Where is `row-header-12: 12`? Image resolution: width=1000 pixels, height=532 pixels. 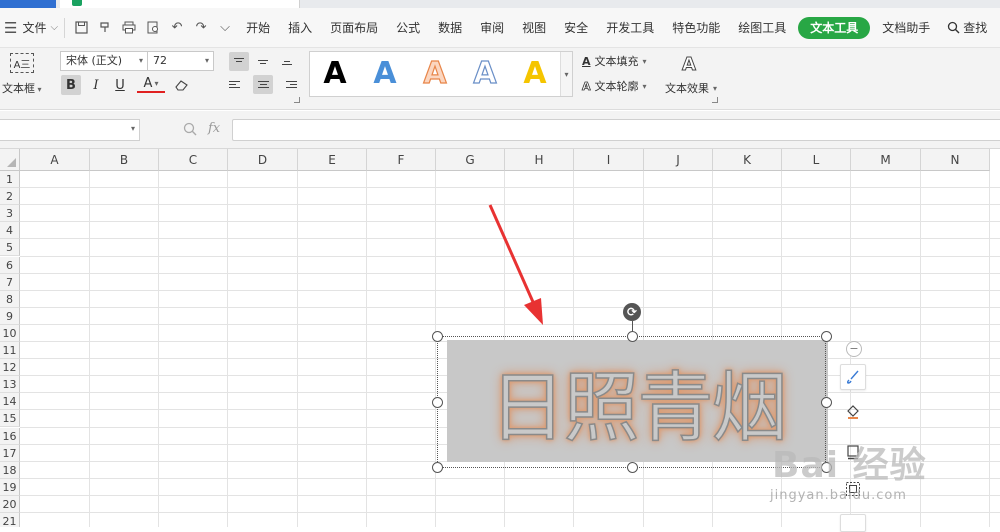 row-header-12: 12 is located at coordinates (10, 368).